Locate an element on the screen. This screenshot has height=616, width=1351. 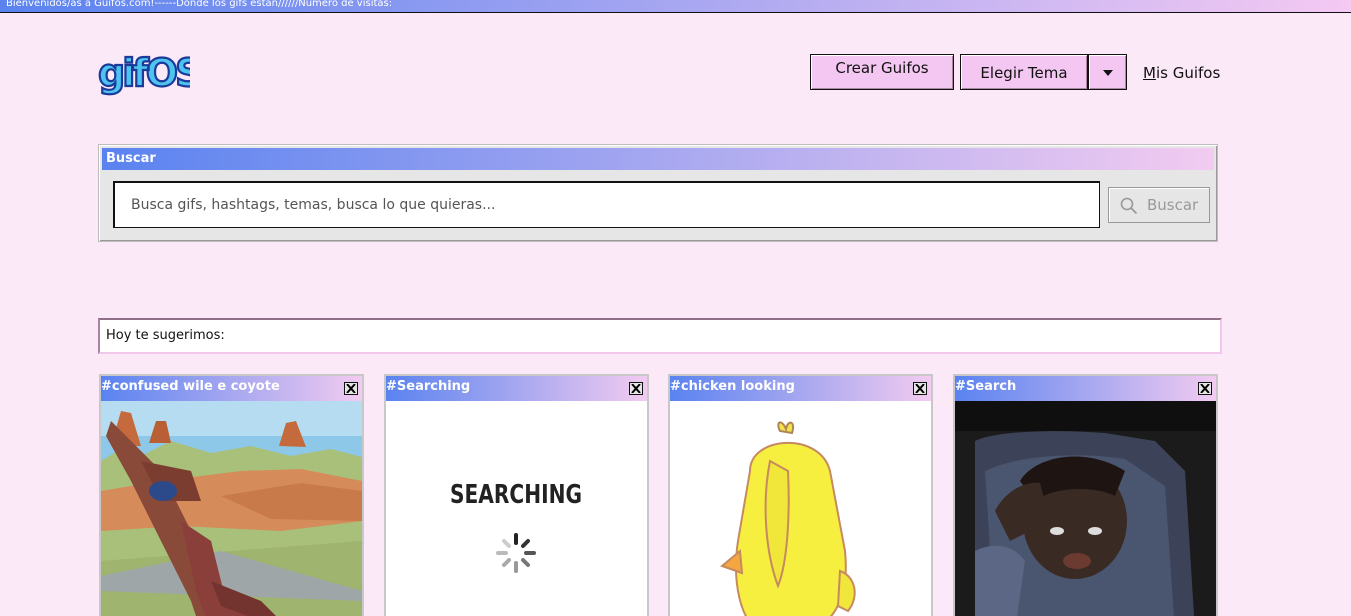
suggestion-card: #chicken looking is located at coordinates (800, 495).